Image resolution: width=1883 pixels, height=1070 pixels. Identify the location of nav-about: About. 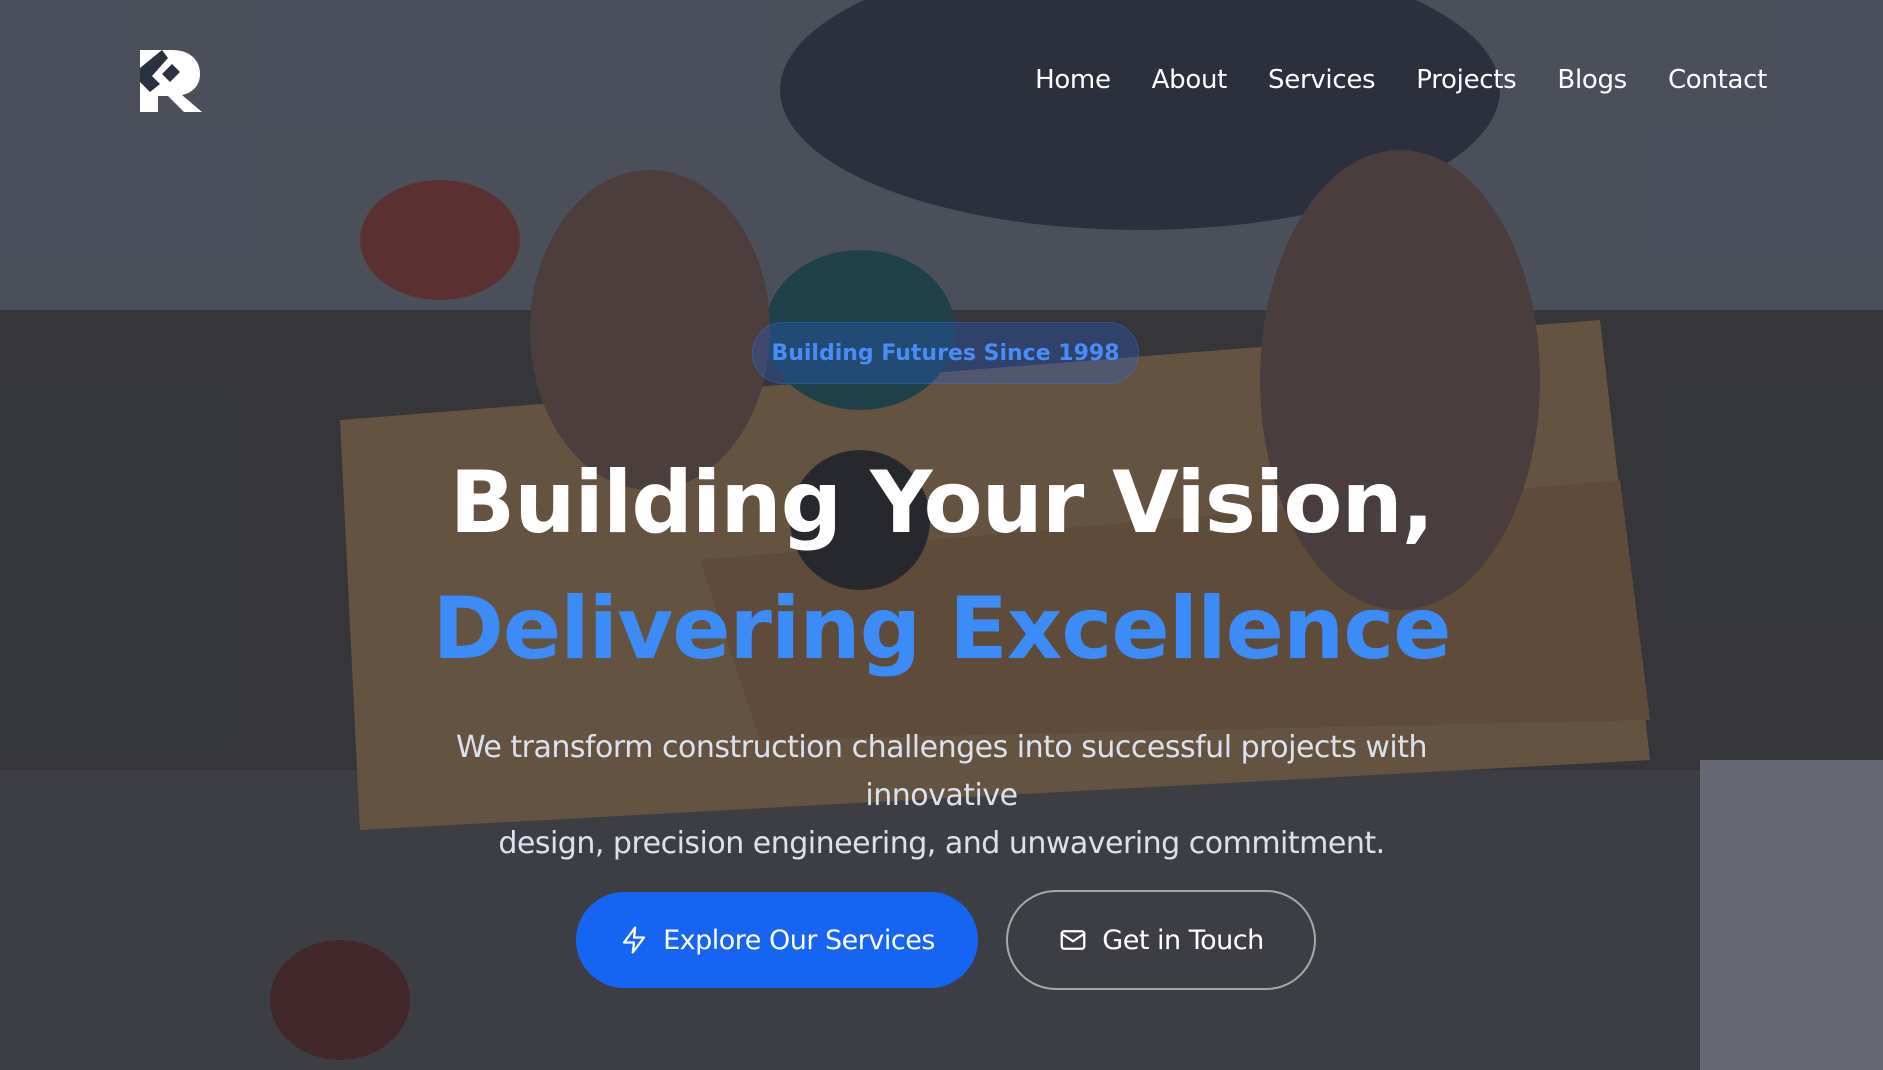
(1190, 80).